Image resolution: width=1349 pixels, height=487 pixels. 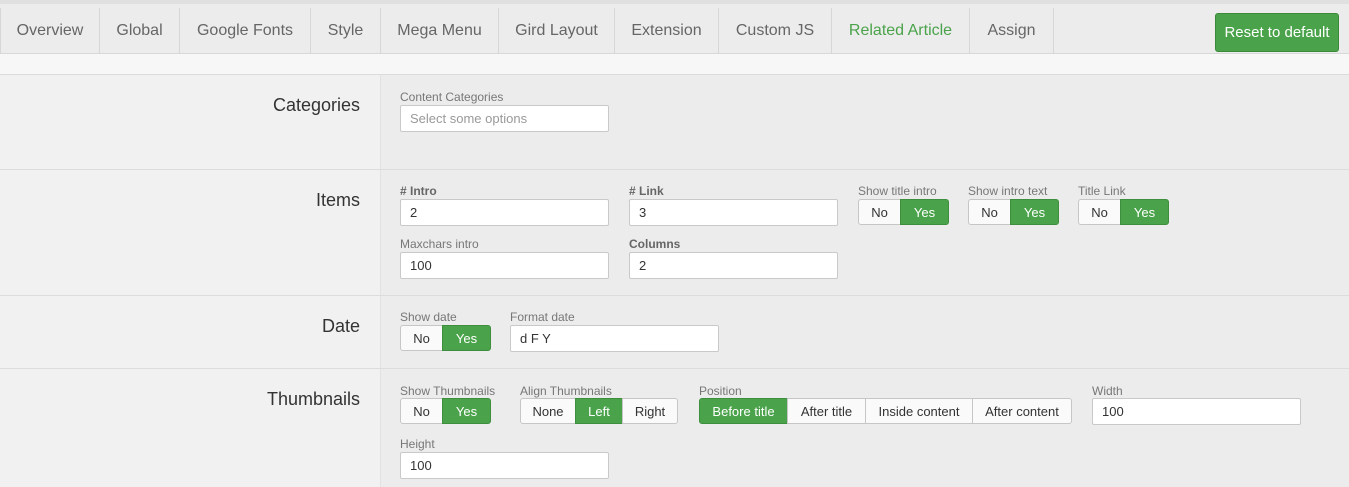 I want to click on align-thumbnails-label: Align Thumbnails, so click(x=566, y=391).